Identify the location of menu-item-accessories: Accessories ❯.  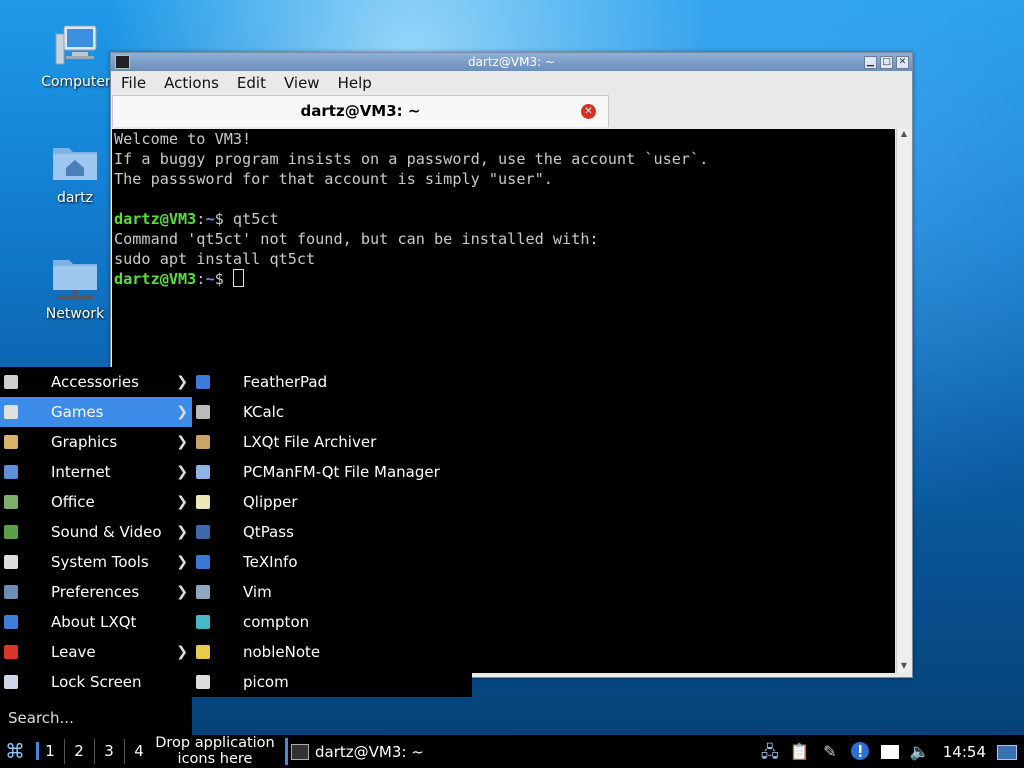
(96, 382).